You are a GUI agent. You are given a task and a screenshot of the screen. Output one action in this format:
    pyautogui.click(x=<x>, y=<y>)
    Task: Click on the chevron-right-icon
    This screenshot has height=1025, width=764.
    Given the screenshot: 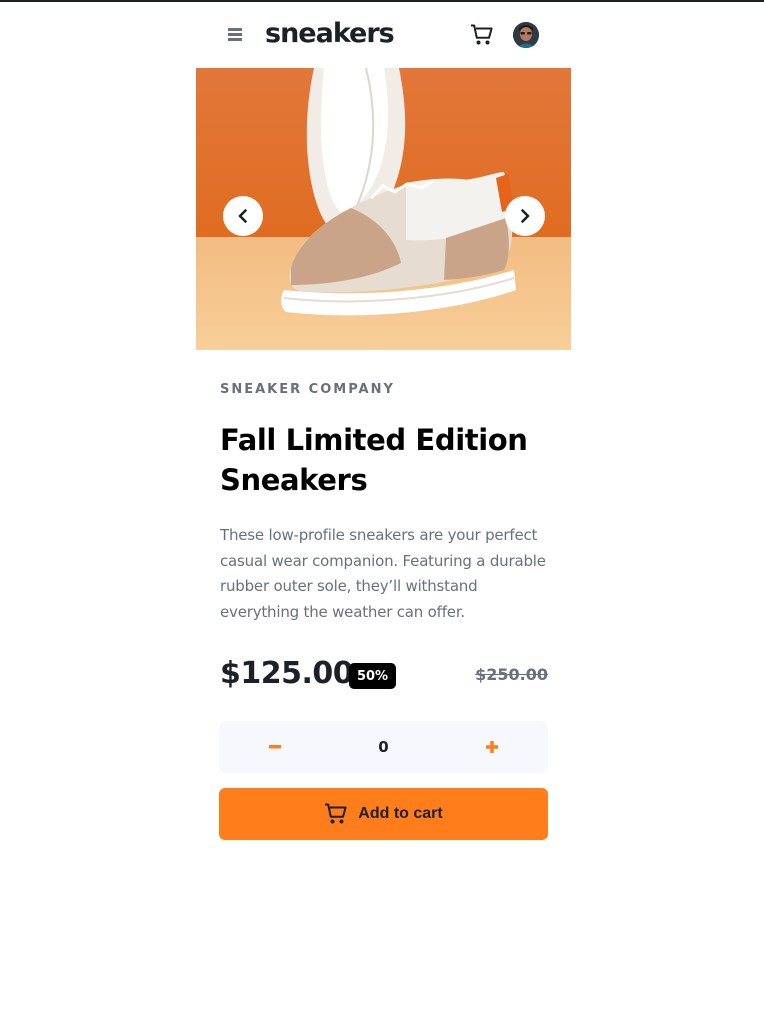 What is the action you would take?
    pyautogui.click(x=525, y=216)
    